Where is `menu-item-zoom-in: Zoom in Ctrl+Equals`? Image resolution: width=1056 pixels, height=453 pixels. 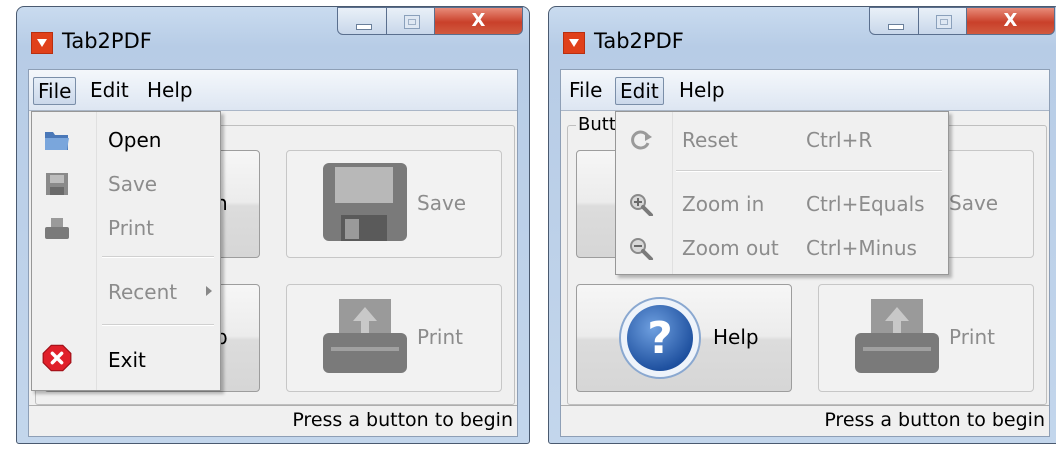
menu-item-zoom-in: Zoom in Ctrl+Equals is located at coordinates (782, 204).